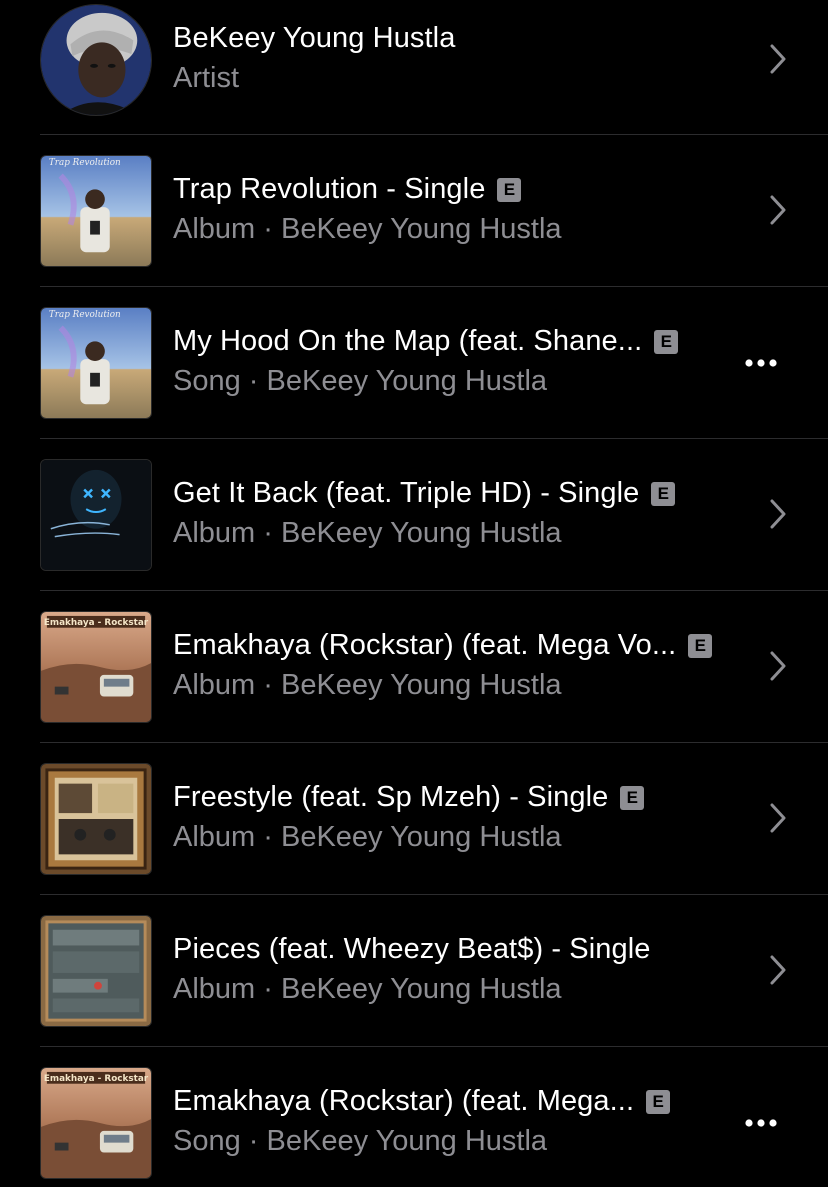 The image size is (828, 1187). I want to click on result-title: Freestyle (feat. Sp Mzeh) - Single, so click(391, 797).